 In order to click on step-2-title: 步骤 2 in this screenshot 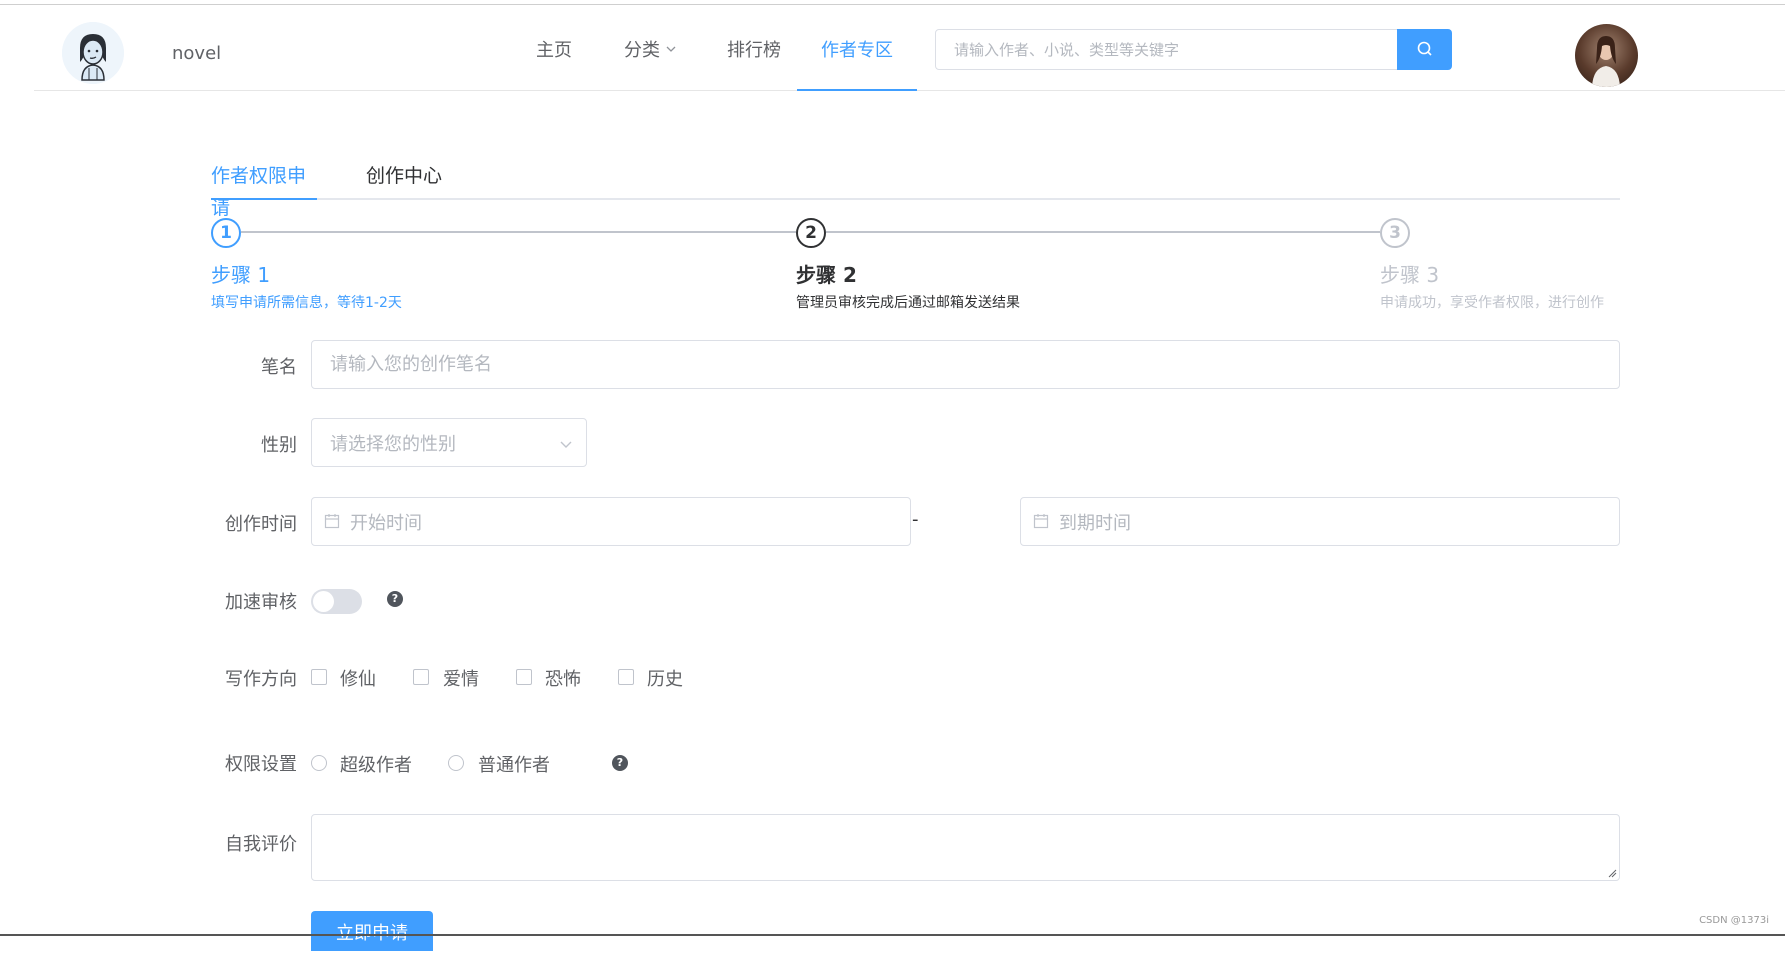, I will do `click(826, 275)`.